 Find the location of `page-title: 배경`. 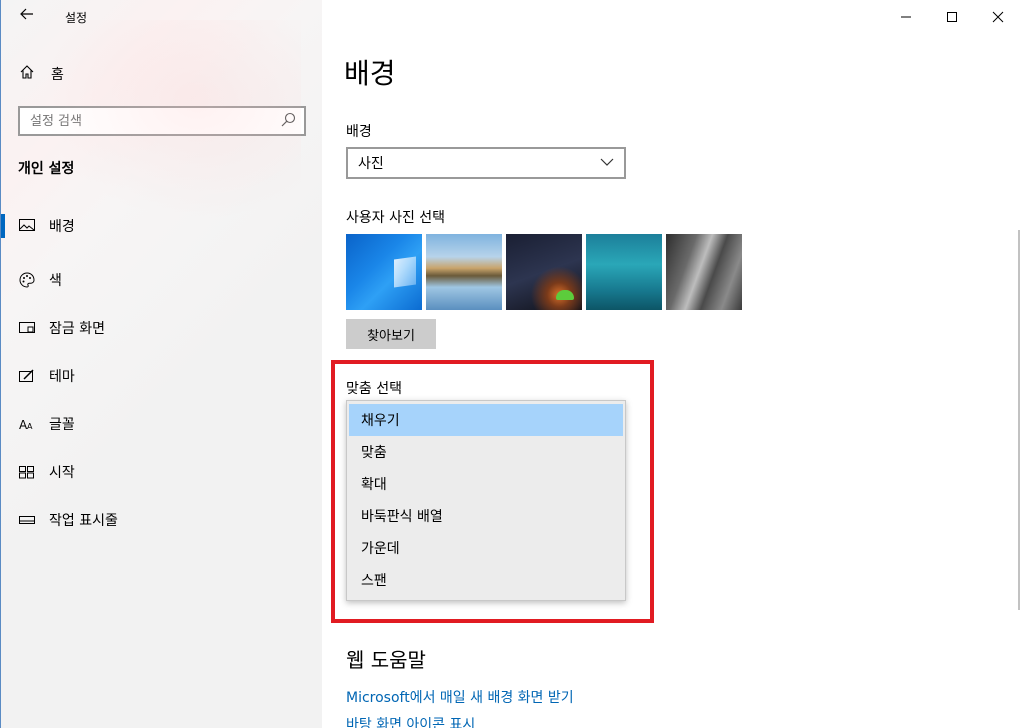

page-title: 배경 is located at coordinates (370, 73).